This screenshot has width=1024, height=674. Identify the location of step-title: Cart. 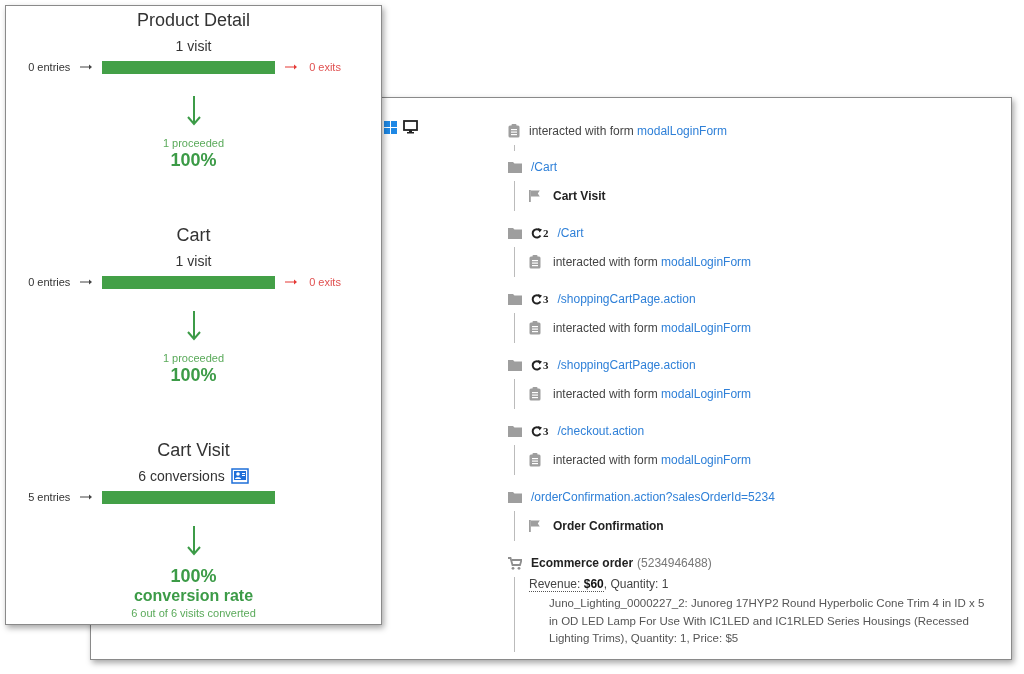
(193, 235).